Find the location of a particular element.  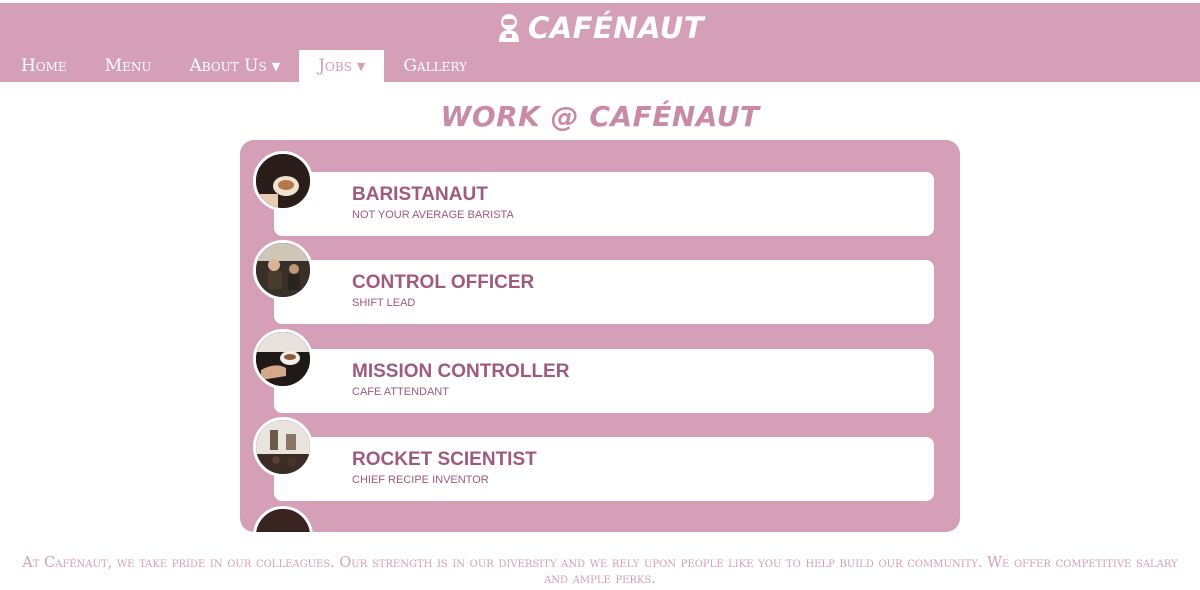

job-title: ROCKET SCIENTIST is located at coordinates (444, 459).